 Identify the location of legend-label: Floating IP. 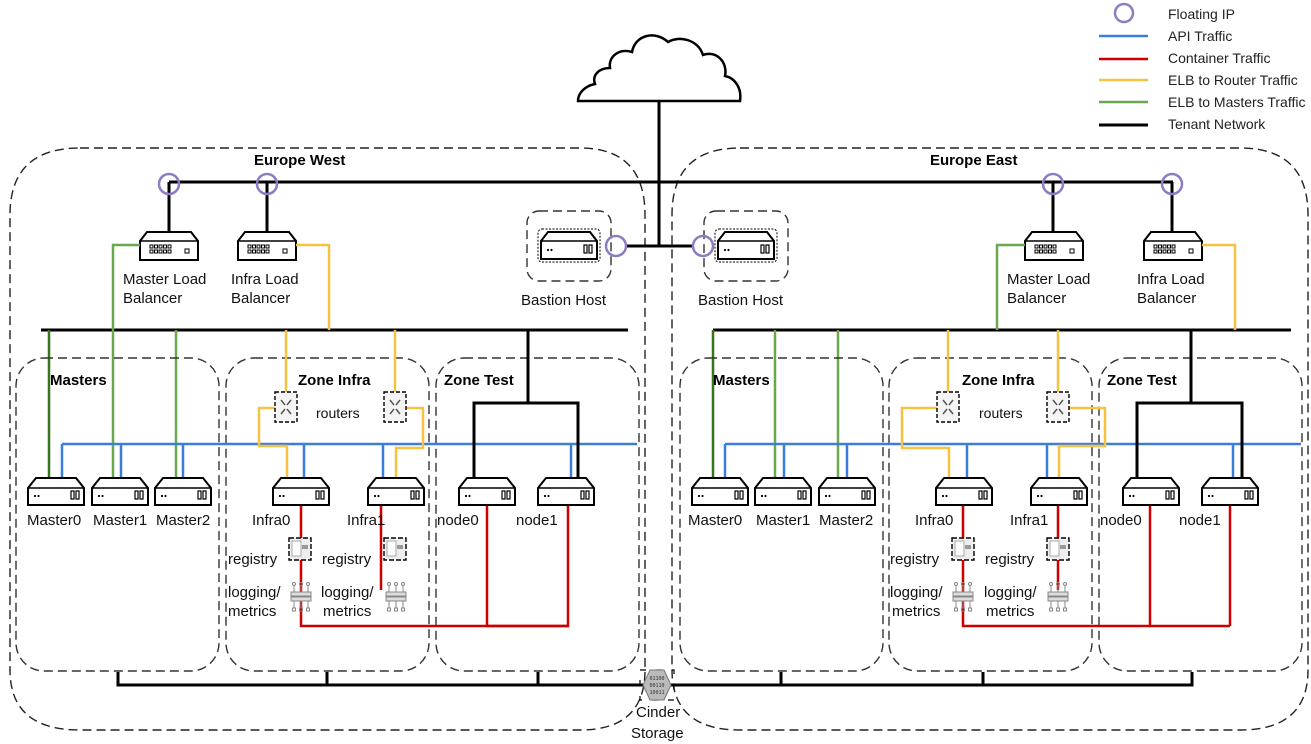
(1201, 14).